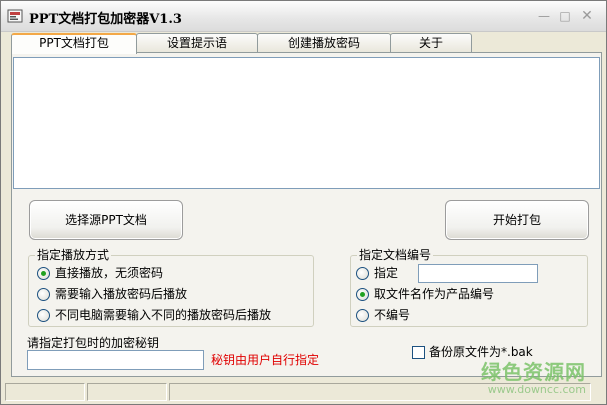  I want to click on radio-label: 不编号, so click(392, 315).